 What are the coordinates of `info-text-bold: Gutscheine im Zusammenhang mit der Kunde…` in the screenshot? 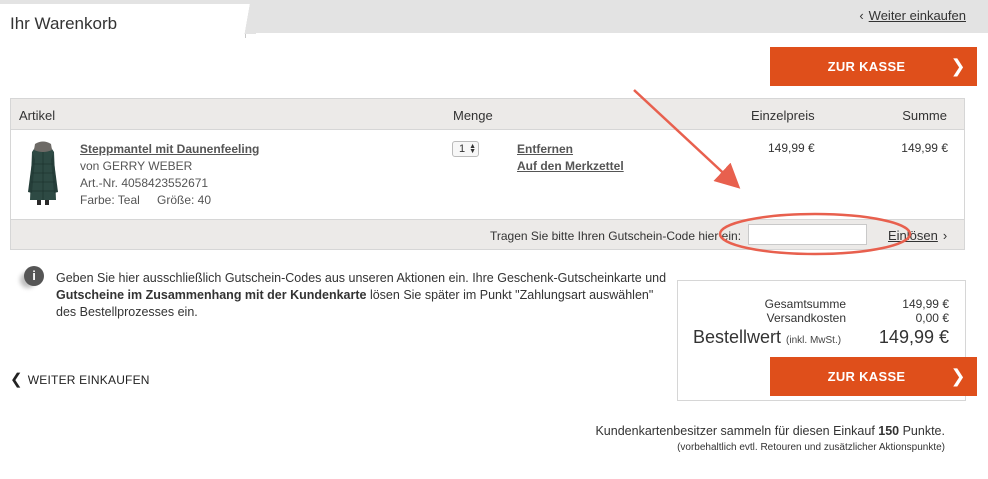 It's located at (211, 295).